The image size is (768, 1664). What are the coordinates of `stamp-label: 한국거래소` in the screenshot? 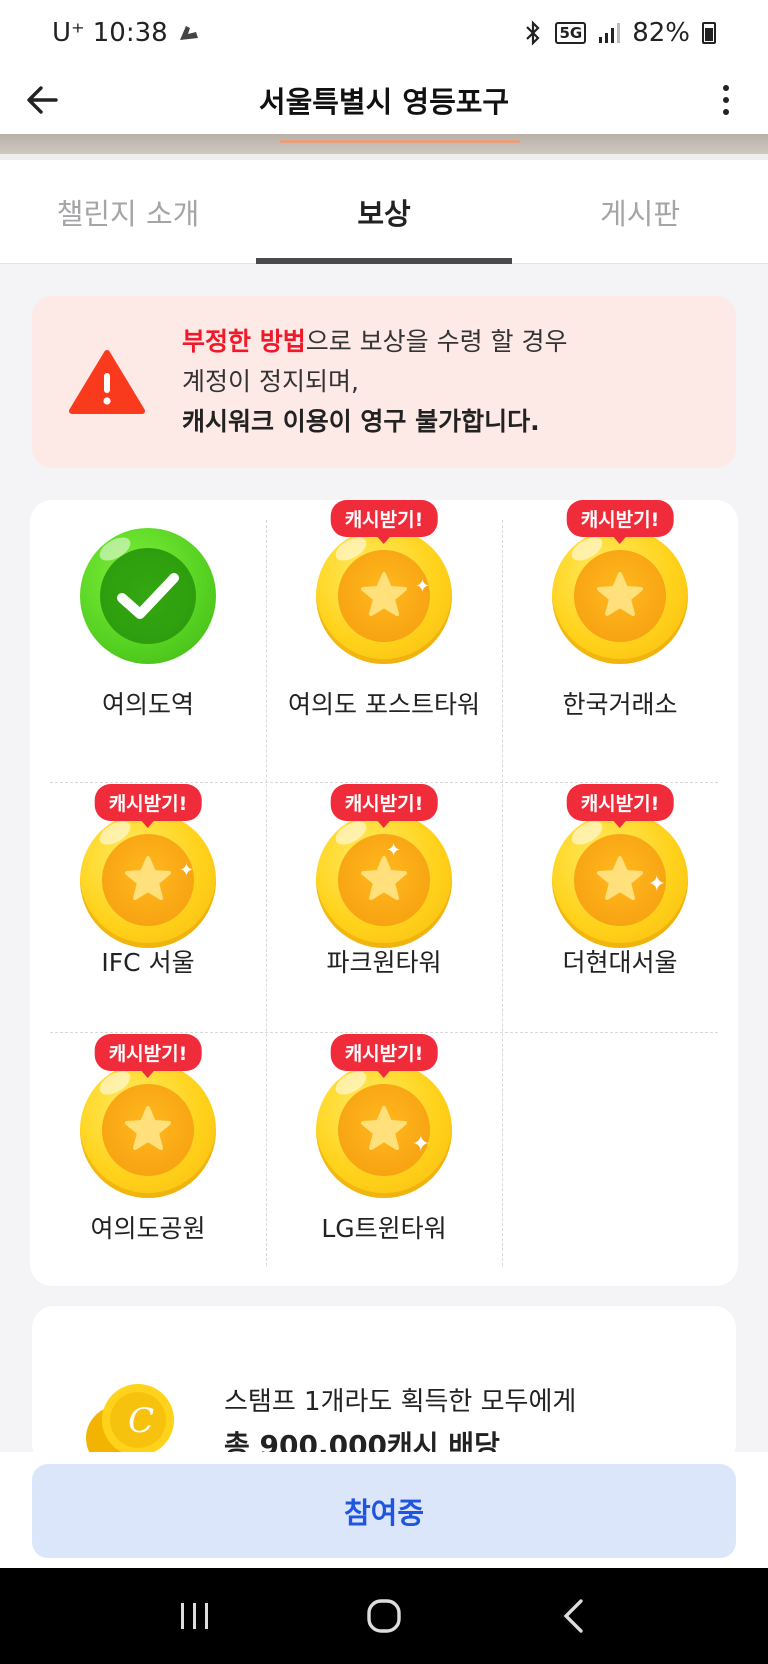 It's located at (620, 704).